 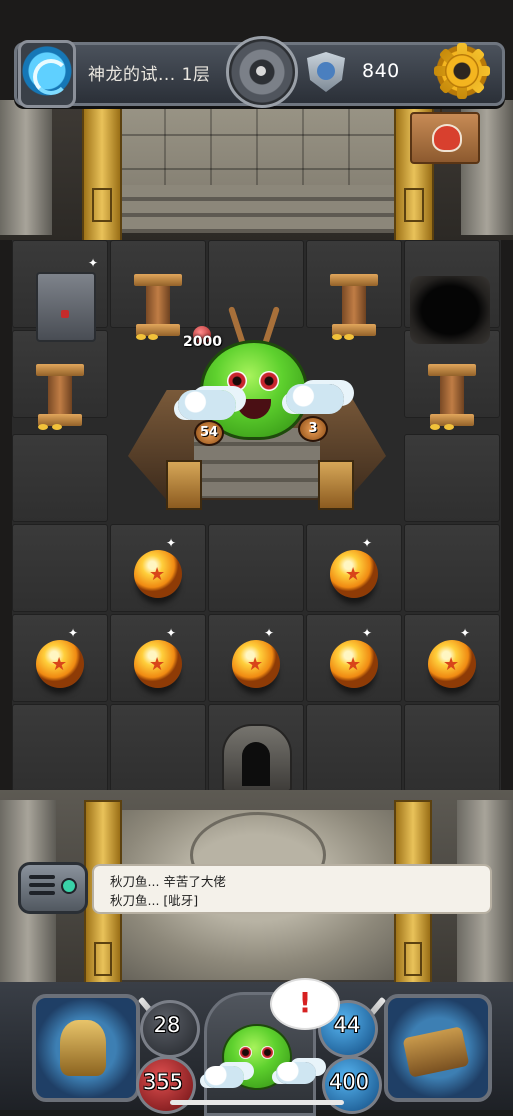 What do you see at coordinates (69, 886) in the screenshot?
I see `chat-indicator-icon` at bounding box center [69, 886].